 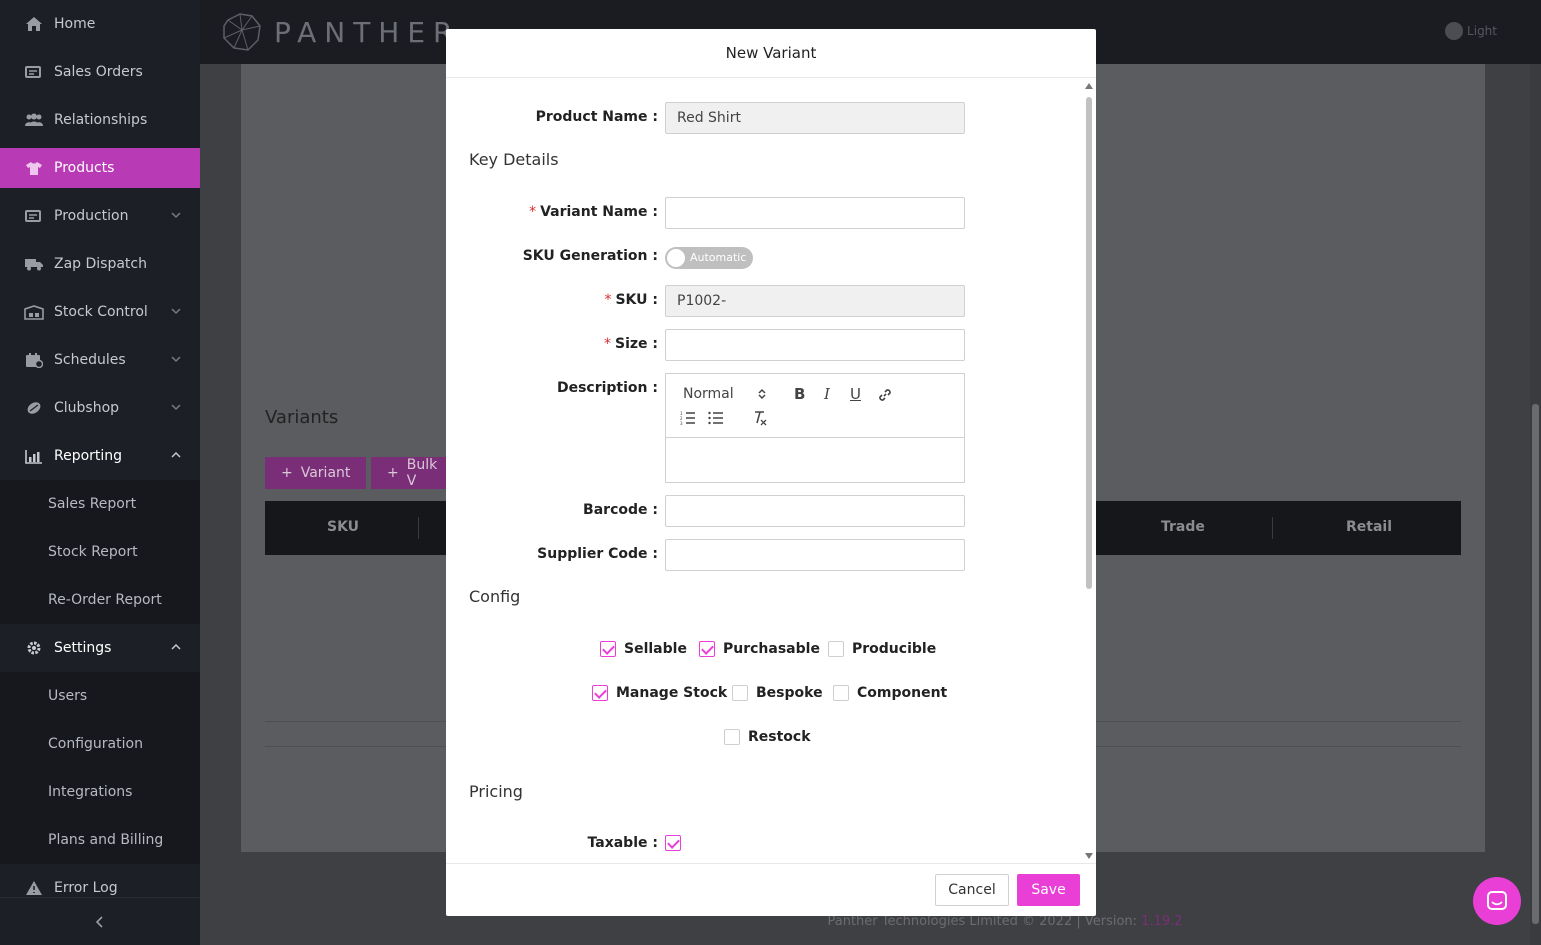 What do you see at coordinates (630, 344) in the screenshot?
I see `size-label: * Size :` at bounding box center [630, 344].